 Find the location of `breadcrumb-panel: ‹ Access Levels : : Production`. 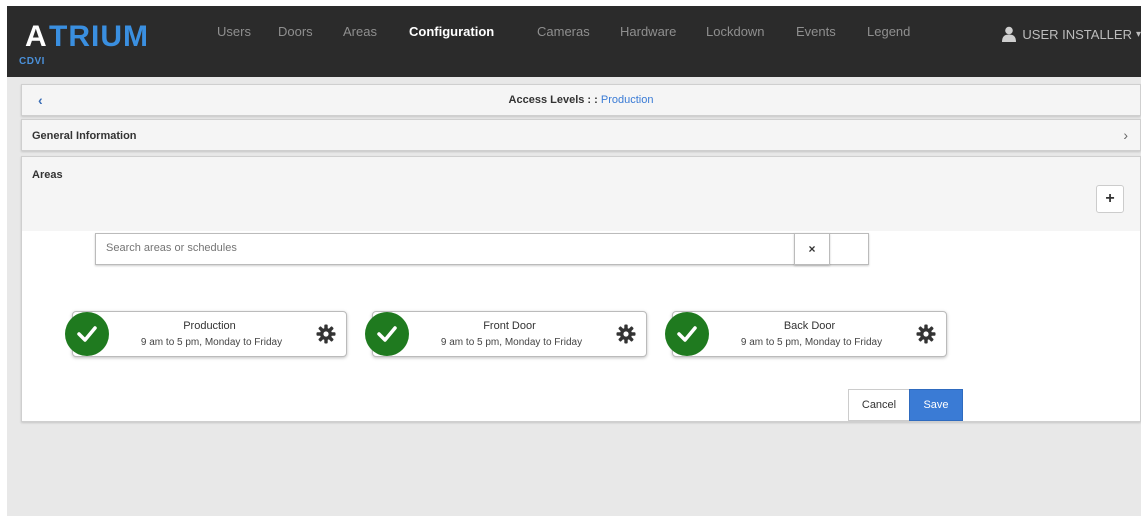

breadcrumb-panel: ‹ Access Levels : : Production is located at coordinates (581, 100).